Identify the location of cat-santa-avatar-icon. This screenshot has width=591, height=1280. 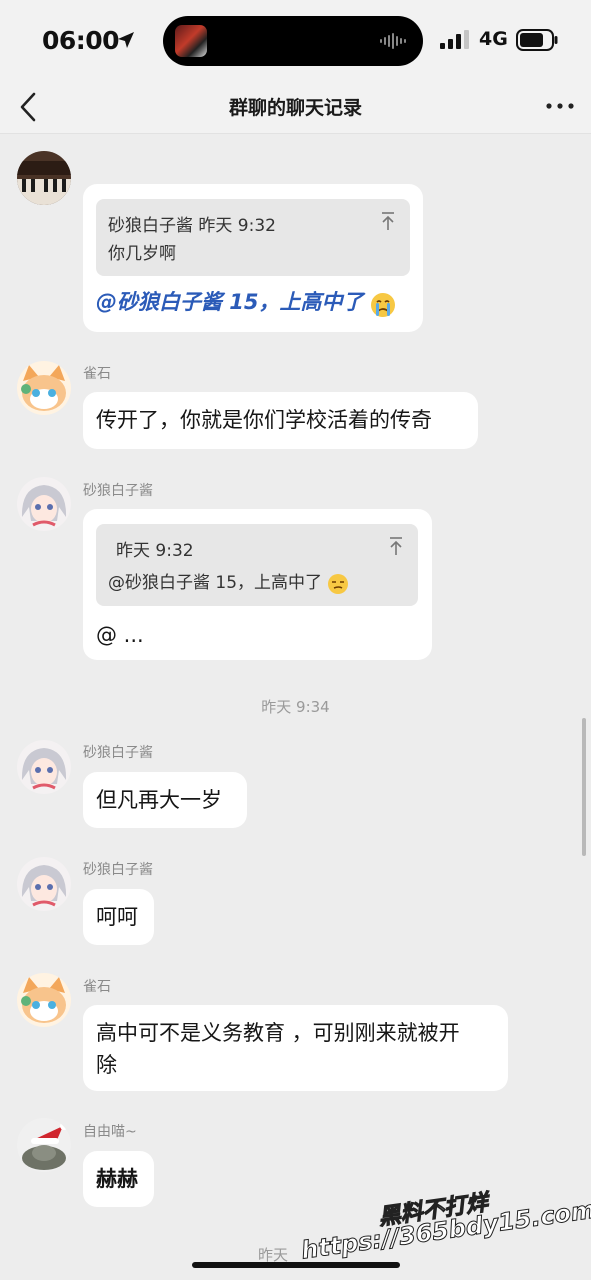
(44, 1145).